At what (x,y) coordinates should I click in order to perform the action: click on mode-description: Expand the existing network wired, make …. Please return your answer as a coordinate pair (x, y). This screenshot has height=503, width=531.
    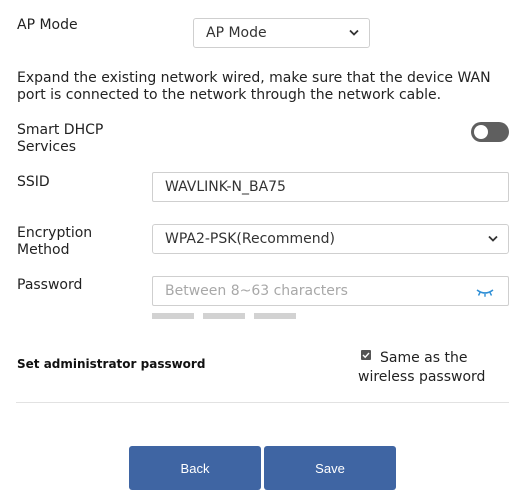
    Looking at the image, I should click on (254, 87).